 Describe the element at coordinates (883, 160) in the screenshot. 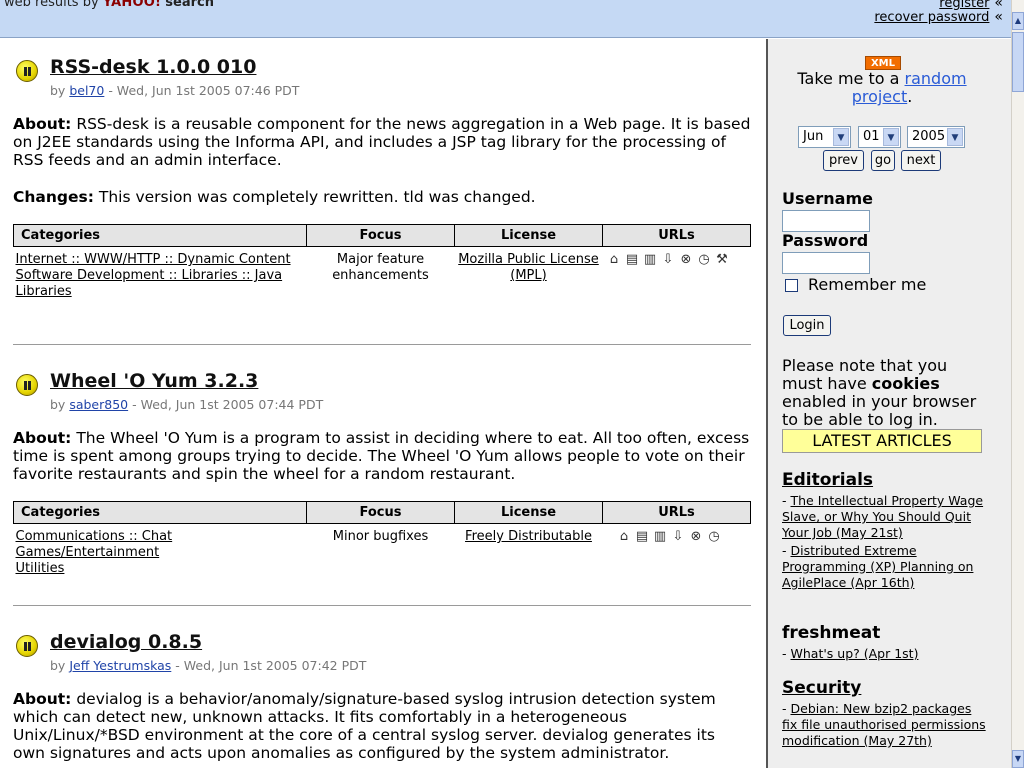

I see `go-button: go` at that location.